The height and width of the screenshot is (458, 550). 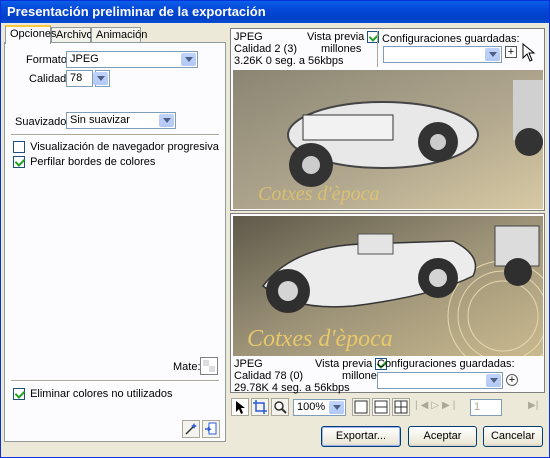 I want to click on pointer-icon, so click(x=240, y=407).